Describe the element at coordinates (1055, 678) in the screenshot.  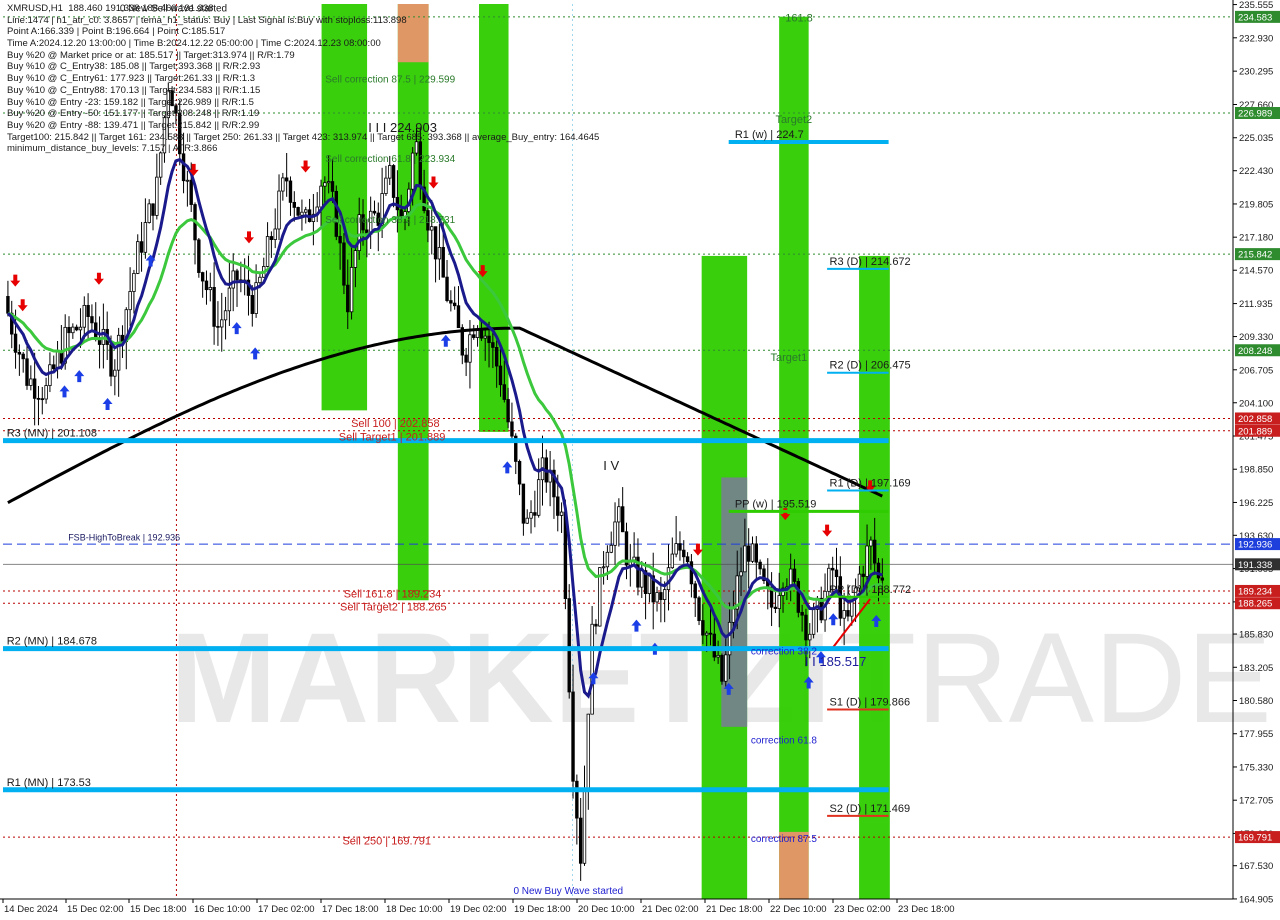
I see `watermark-right: TRADE` at that location.